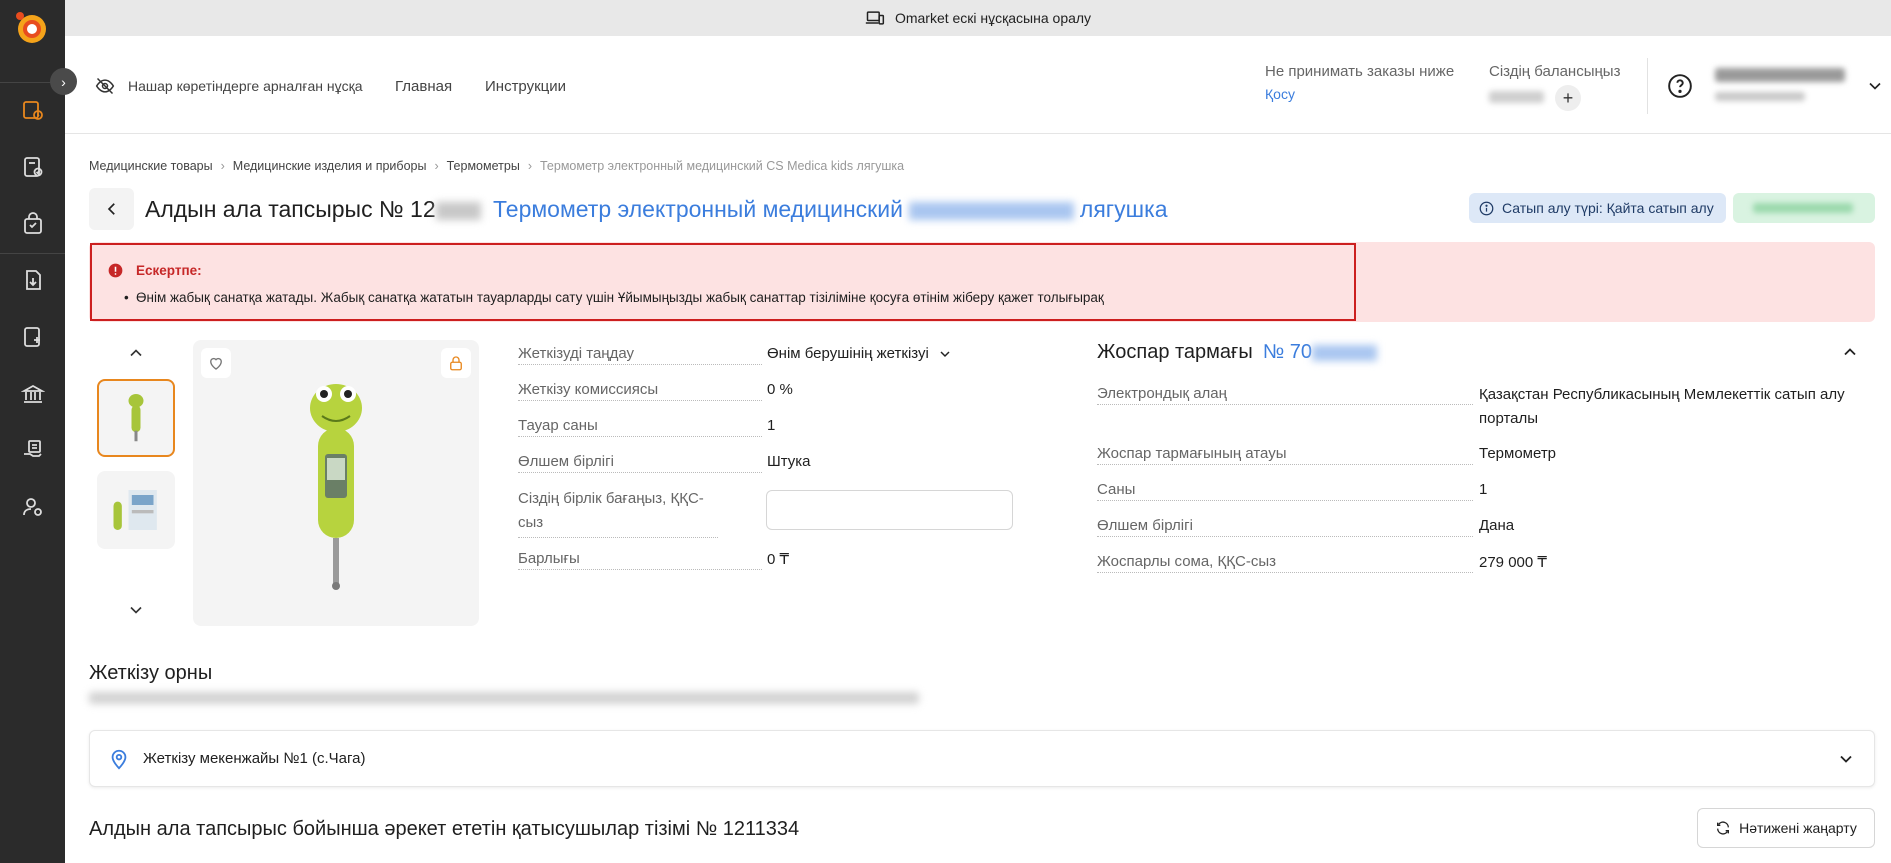 The image size is (1891, 863). I want to click on old-version-banner: Omarket ескі нұсқасына оралу, so click(978, 18).